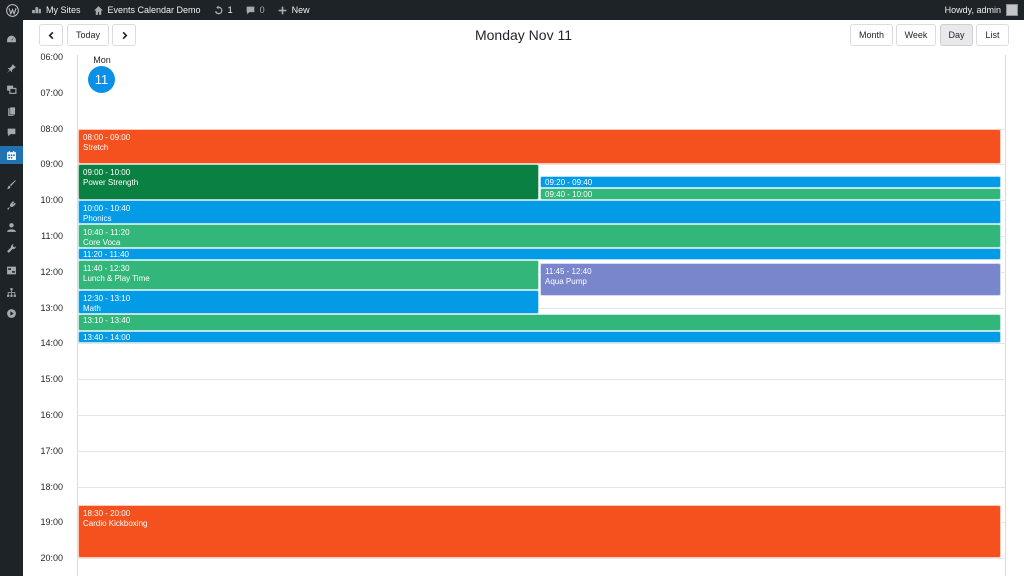 The height and width of the screenshot is (576, 1024). I want to click on new-content-link: New, so click(293, 10).